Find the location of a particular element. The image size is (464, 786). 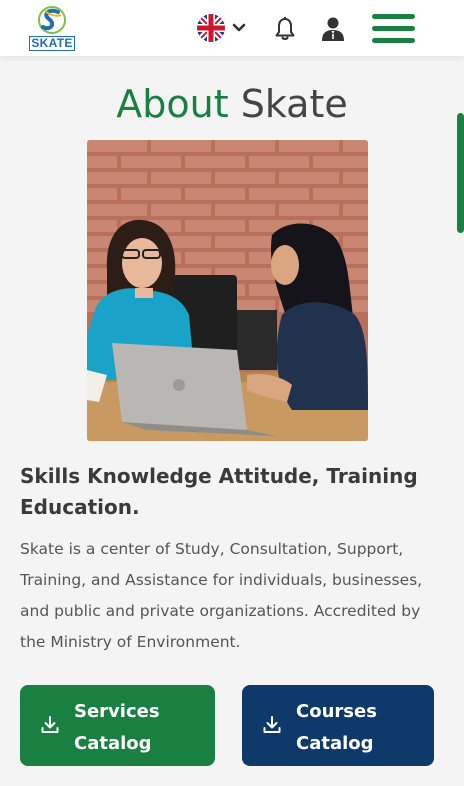

top-header: SKATE is located at coordinates (232, 28).